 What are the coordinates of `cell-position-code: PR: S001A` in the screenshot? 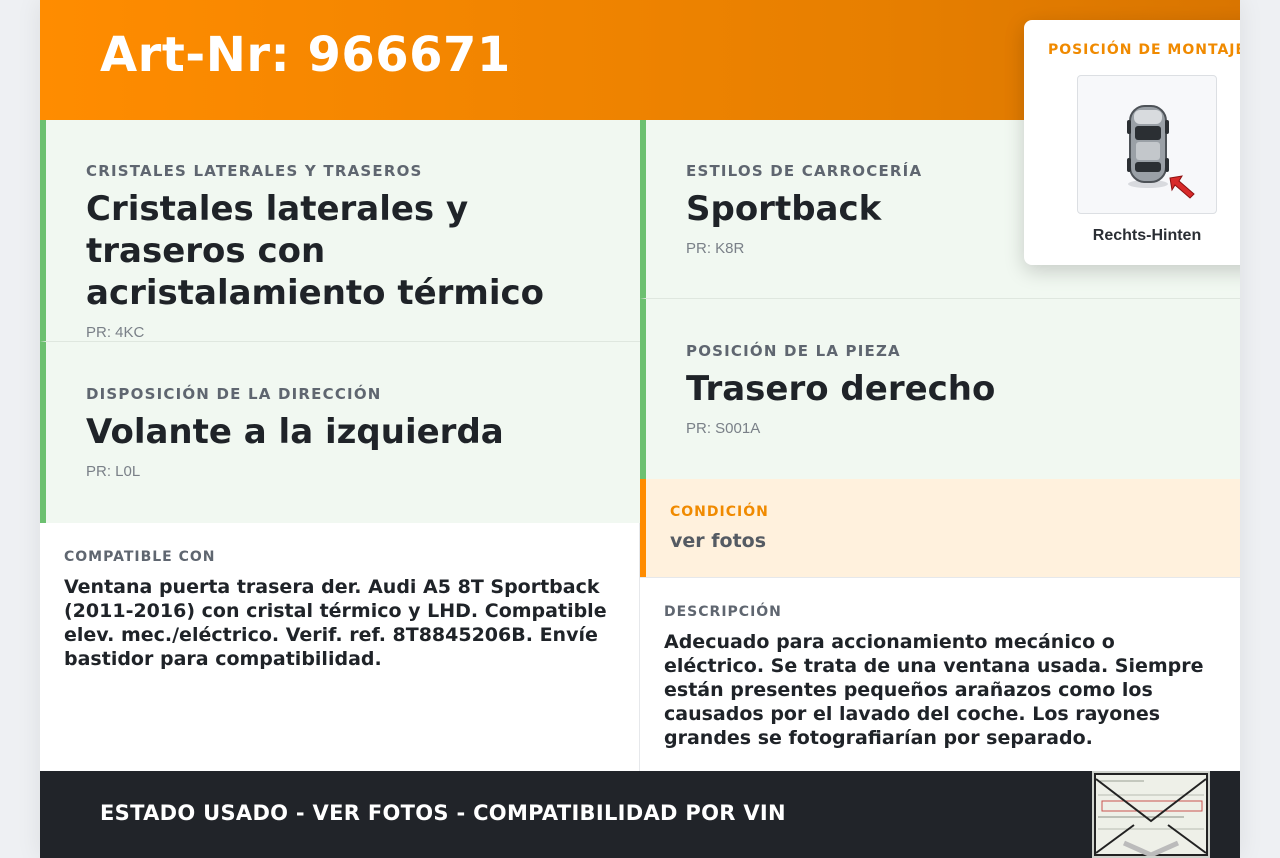 It's located at (723, 428).